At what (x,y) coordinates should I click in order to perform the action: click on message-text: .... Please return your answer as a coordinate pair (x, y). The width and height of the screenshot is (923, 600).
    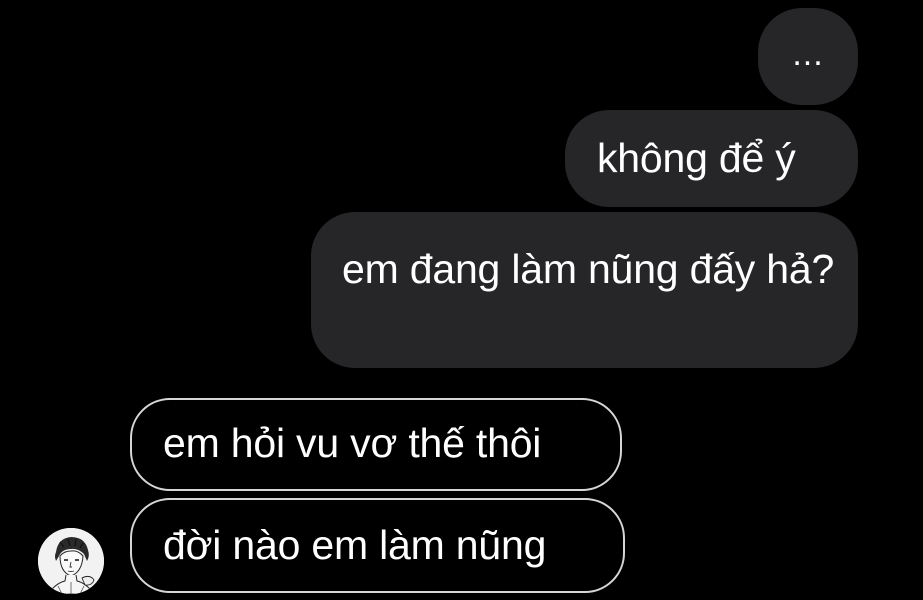
    Looking at the image, I should click on (808, 54).